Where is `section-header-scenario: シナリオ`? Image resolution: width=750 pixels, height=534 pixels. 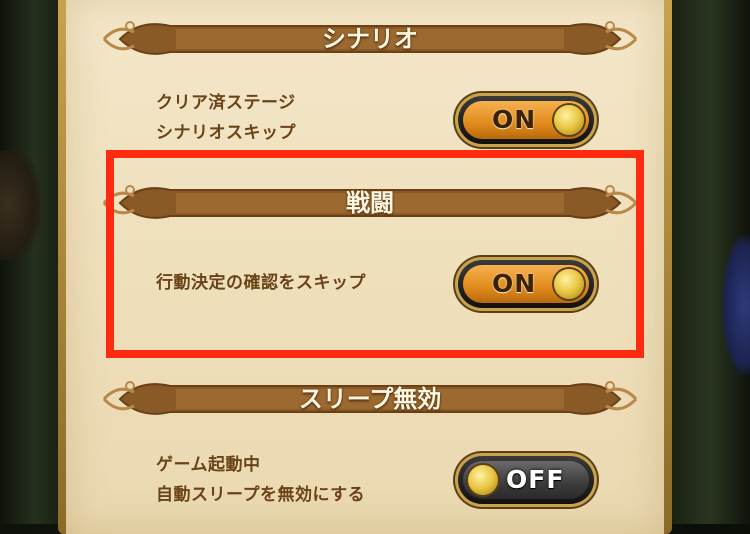
section-header-scenario: シナリオ is located at coordinates (370, 39).